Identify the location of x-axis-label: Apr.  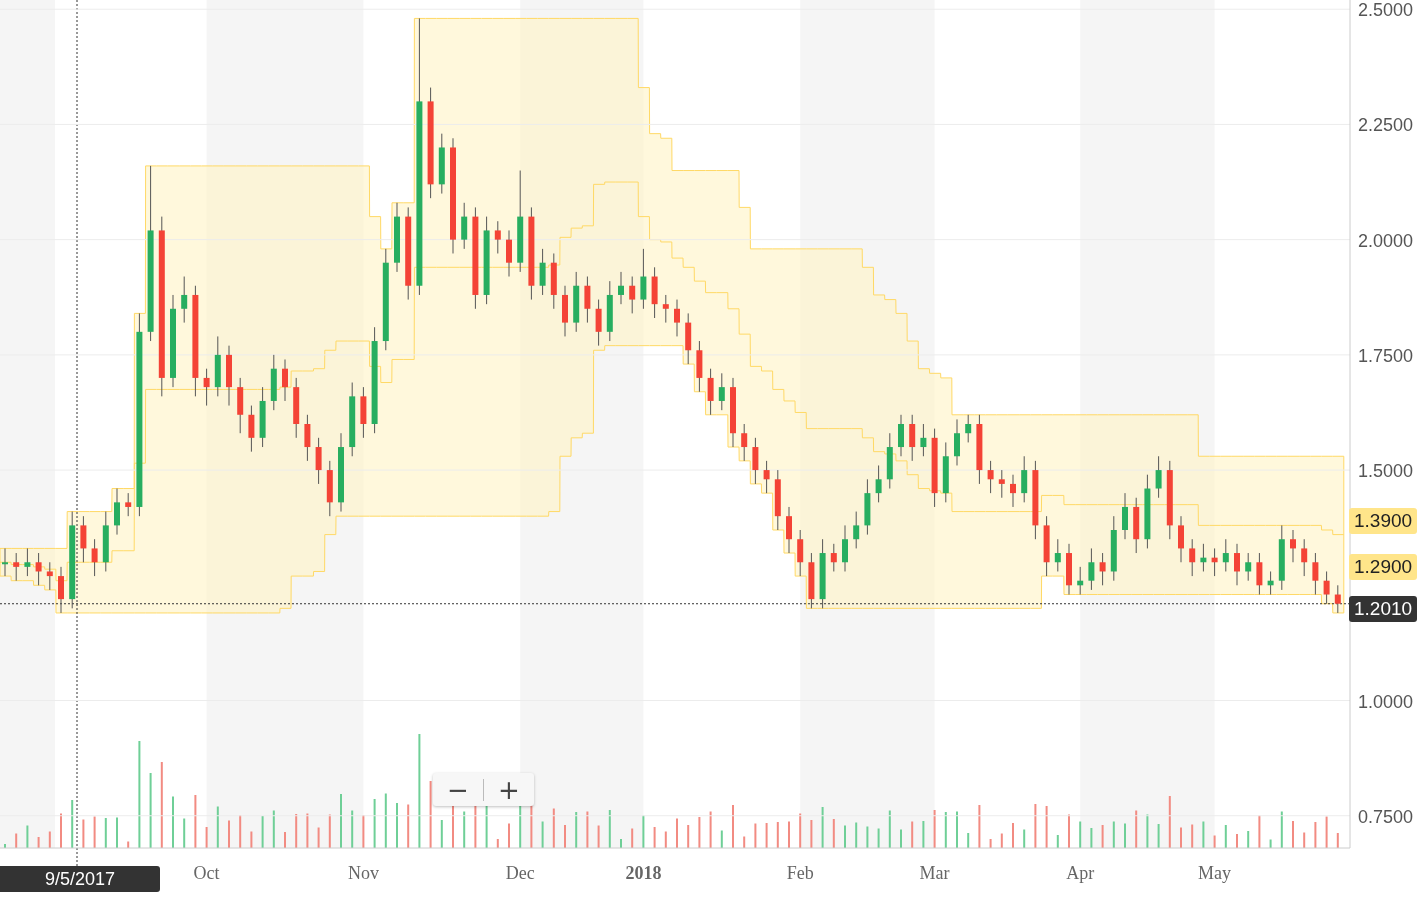
(1080, 873).